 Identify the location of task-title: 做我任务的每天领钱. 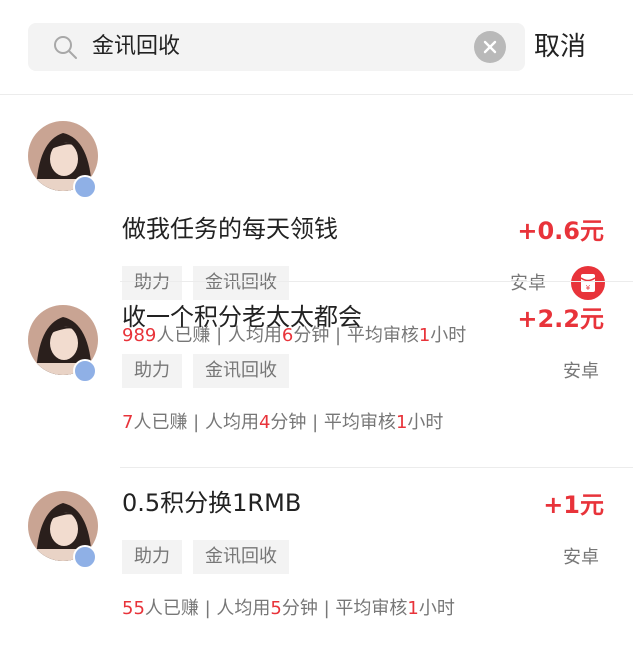
(230, 229).